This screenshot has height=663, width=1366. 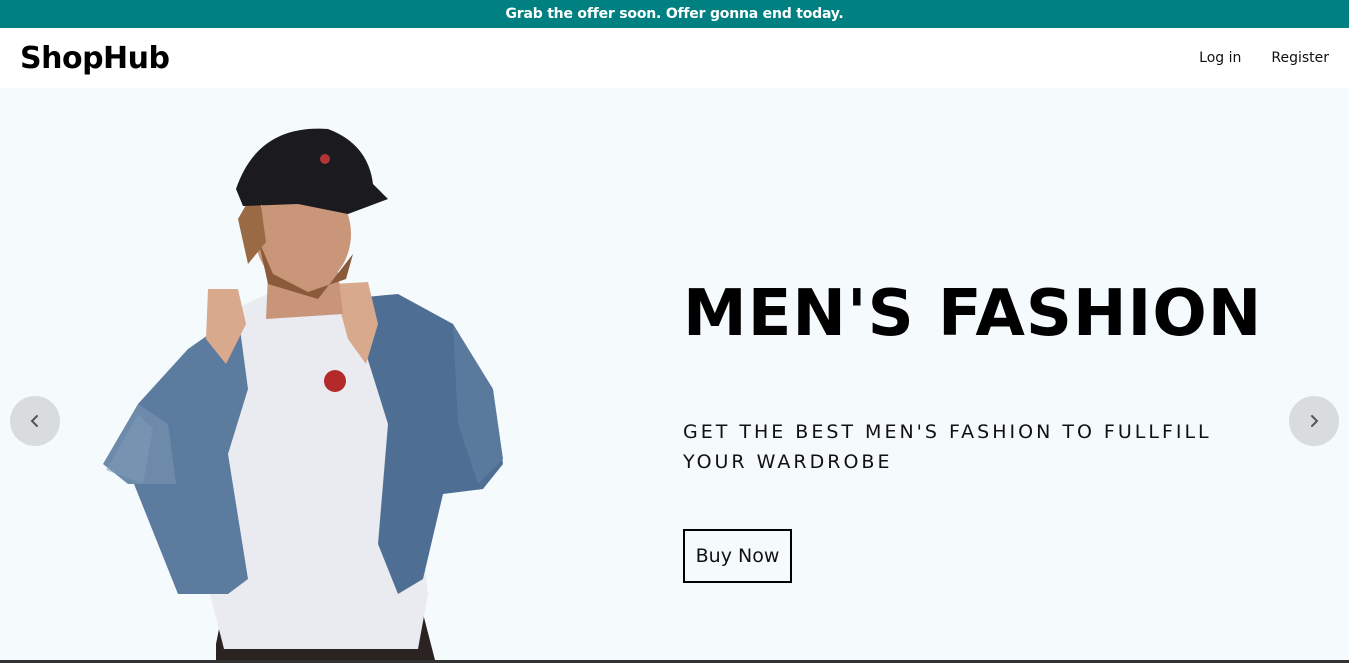 I want to click on navbar: ShopHub Log in Register, so click(x=674, y=58).